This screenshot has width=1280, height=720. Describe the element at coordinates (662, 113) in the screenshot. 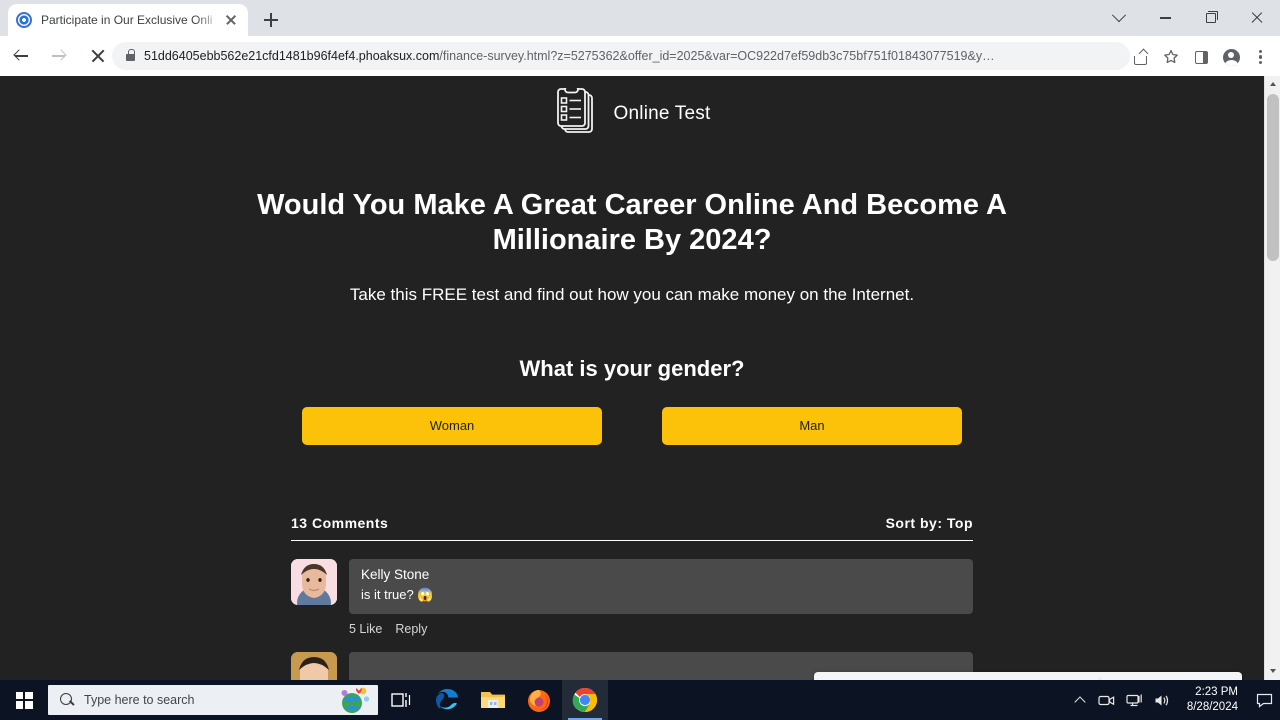

I see `site-brand-name: Online Test` at that location.